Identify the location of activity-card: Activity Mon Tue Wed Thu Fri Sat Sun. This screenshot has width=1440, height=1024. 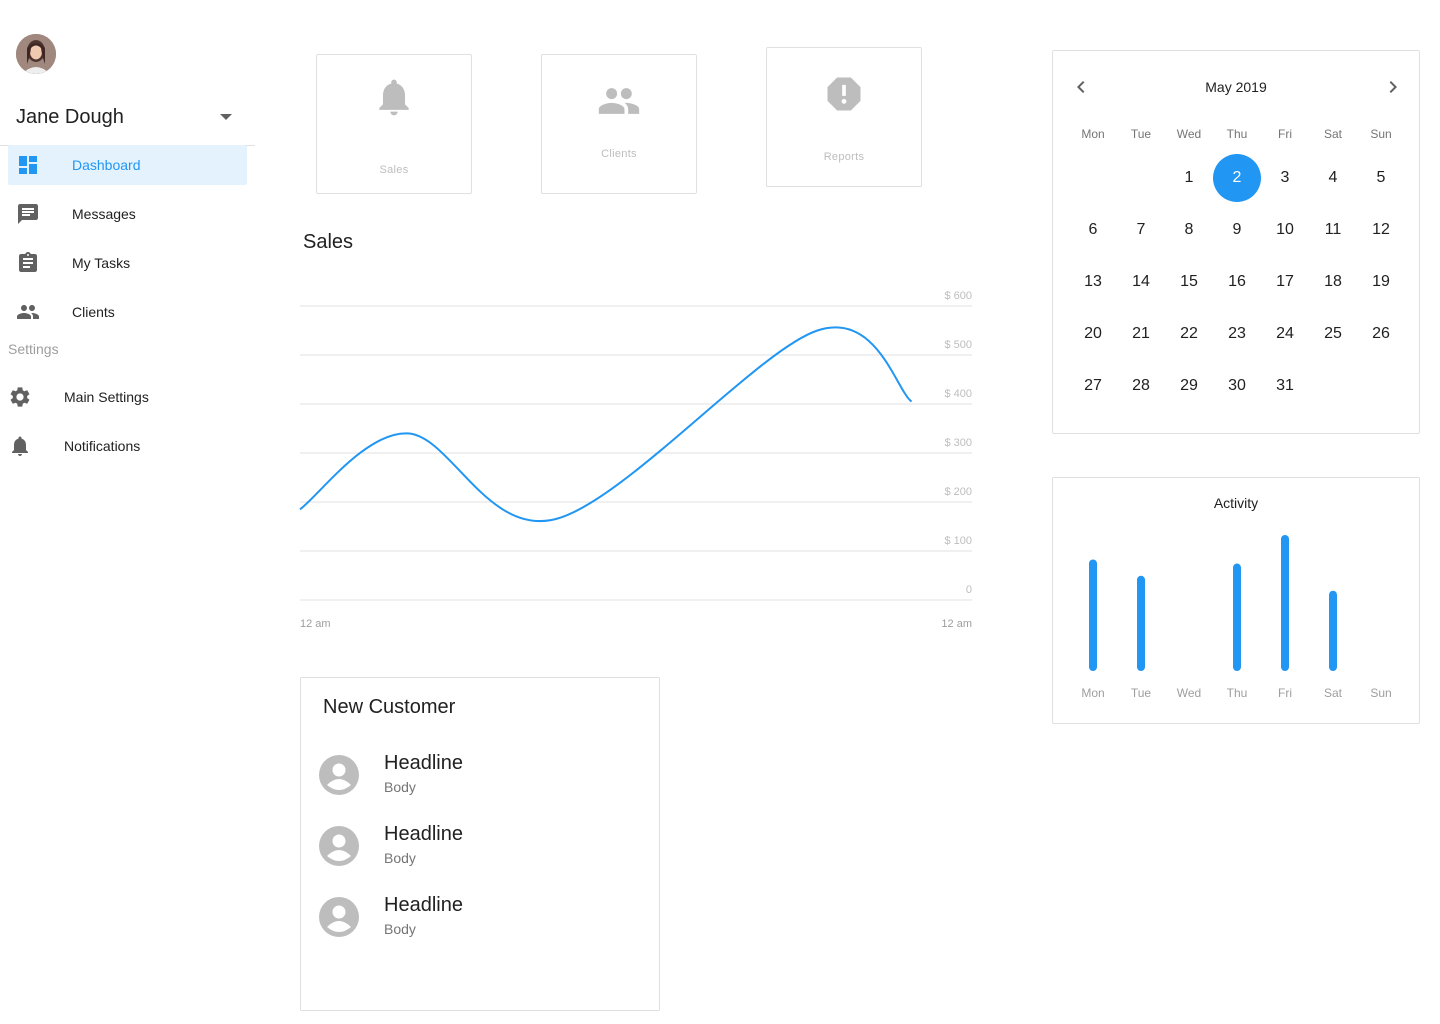
(1236, 600).